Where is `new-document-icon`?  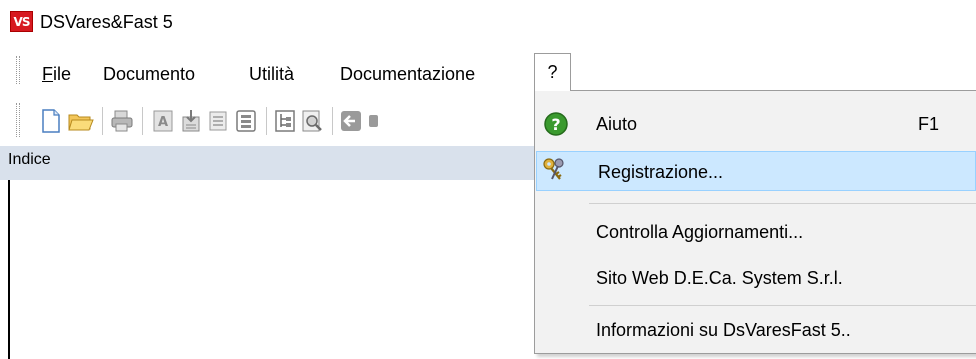
new-document-icon is located at coordinates (51, 121).